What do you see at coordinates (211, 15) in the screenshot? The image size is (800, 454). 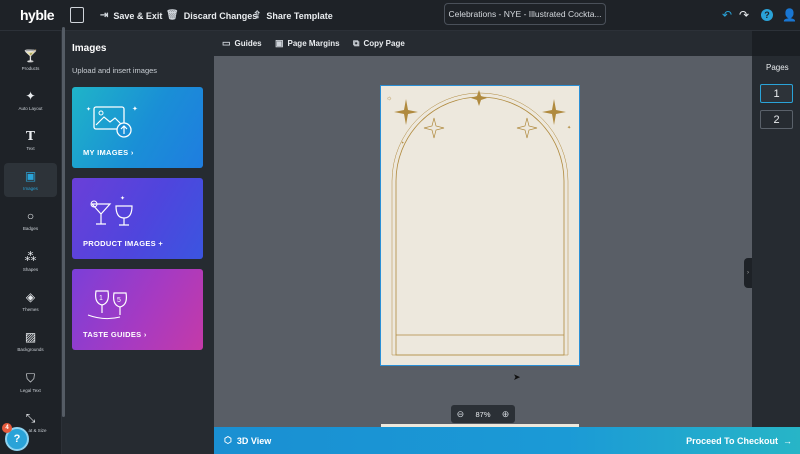 I see `discard-changes-button: 🗑 Discard Changes` at bounding box center [211, 15].